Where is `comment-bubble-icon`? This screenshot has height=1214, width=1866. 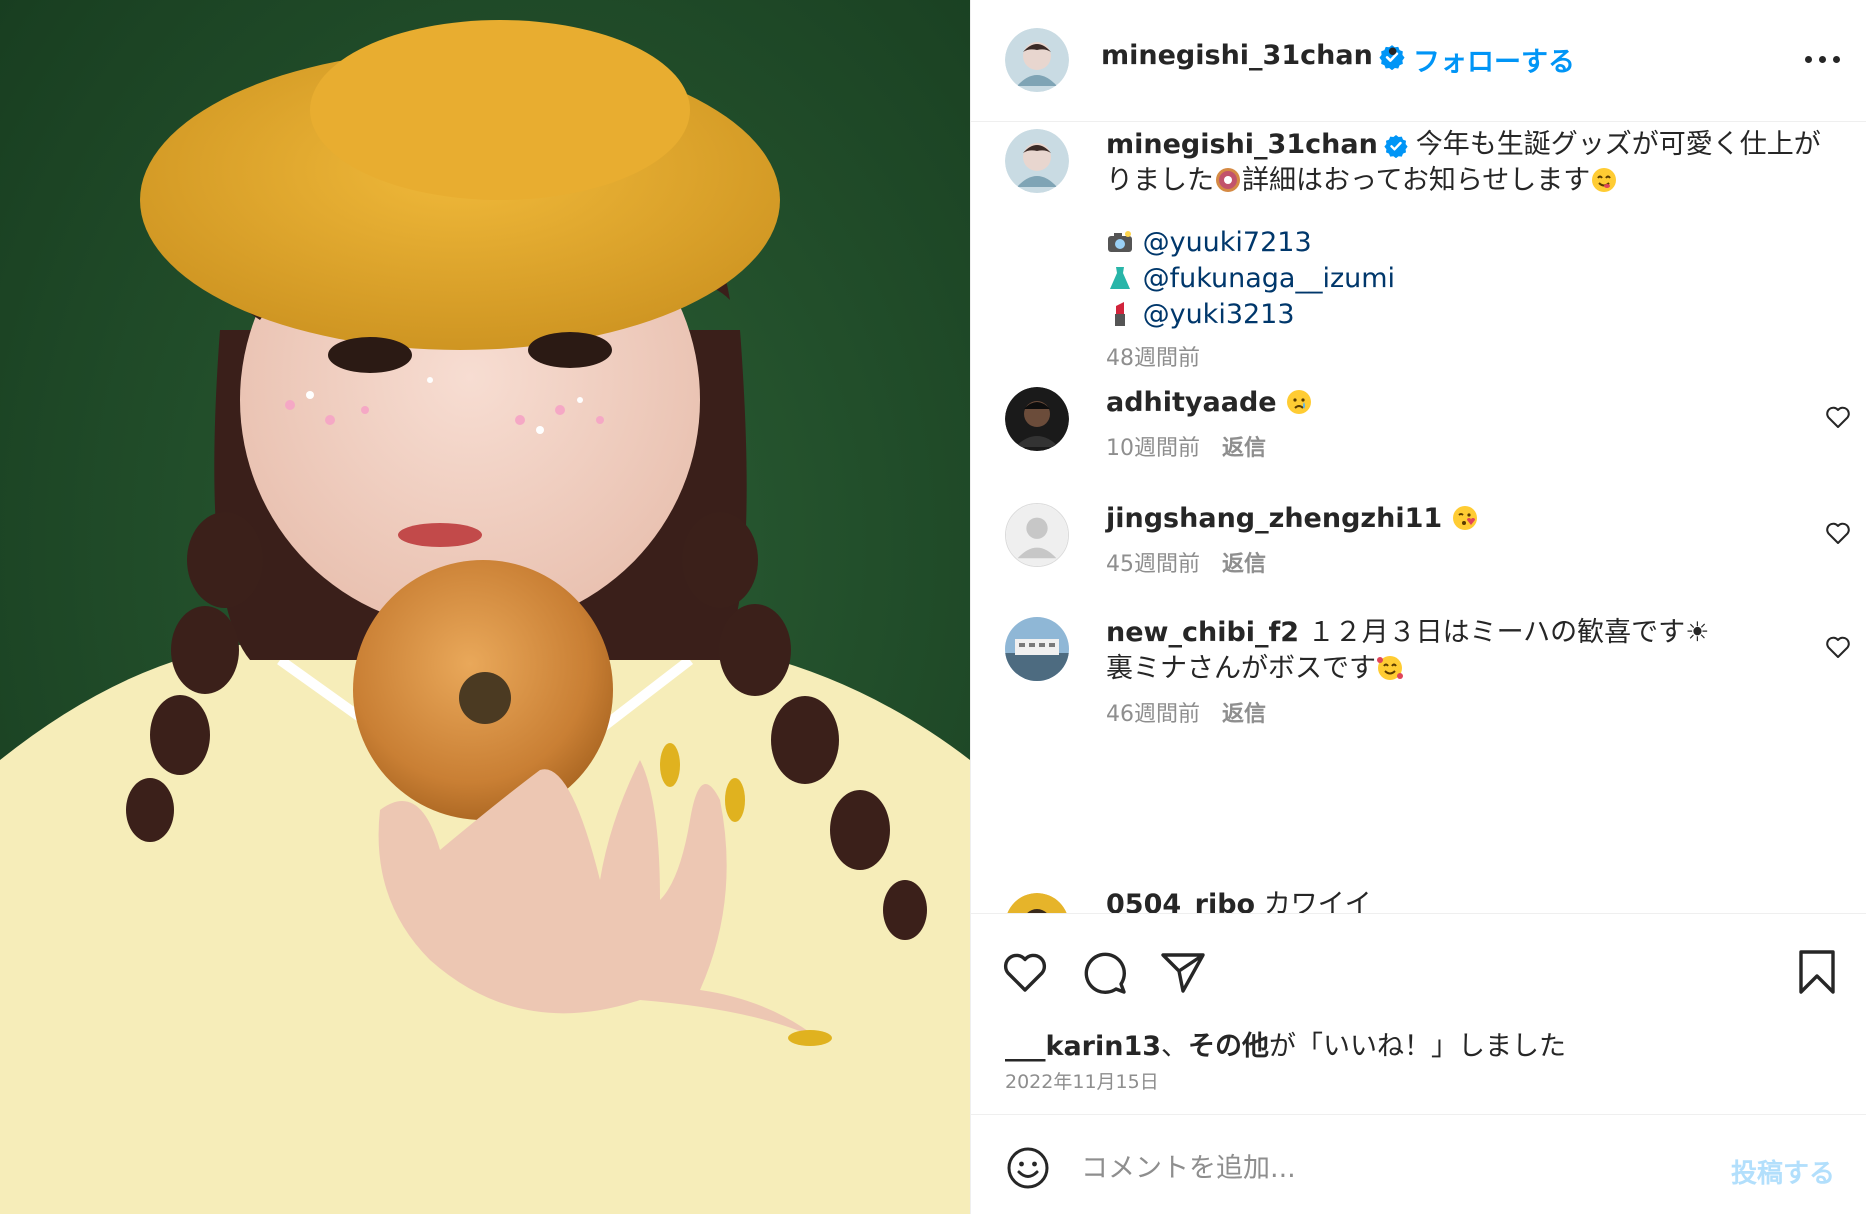 comment-bubble-icon is located at coordinates (1105, 972).